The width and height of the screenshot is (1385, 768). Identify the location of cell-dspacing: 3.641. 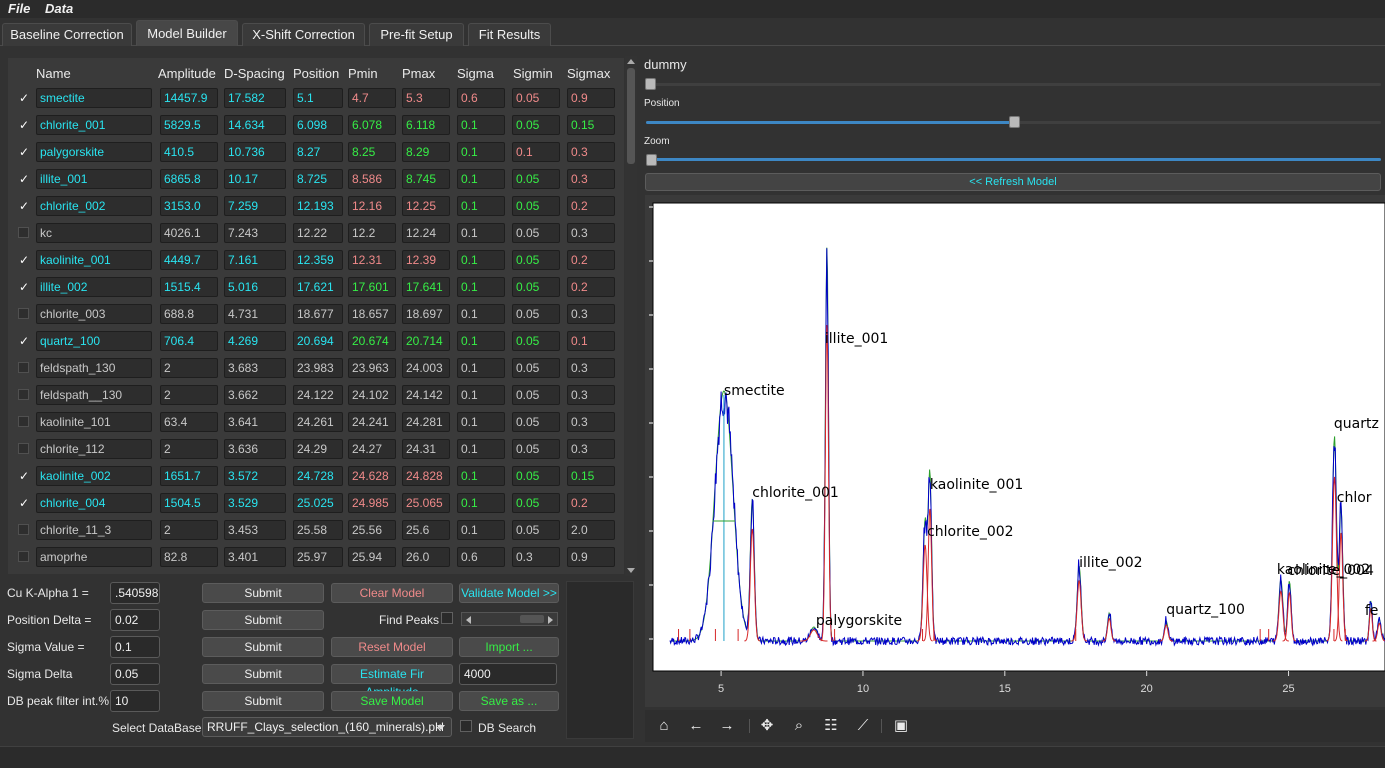
(255, 422).